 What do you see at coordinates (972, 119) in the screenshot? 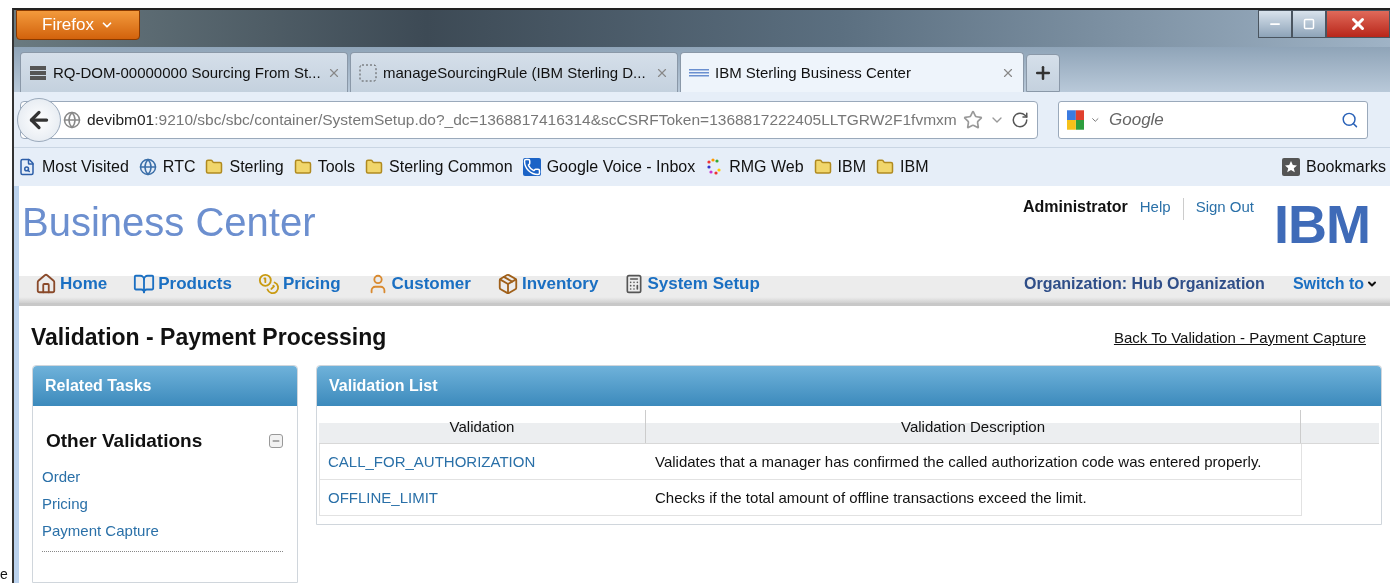
I see `bookmark-star-icon` at bounding box center [972, 119].